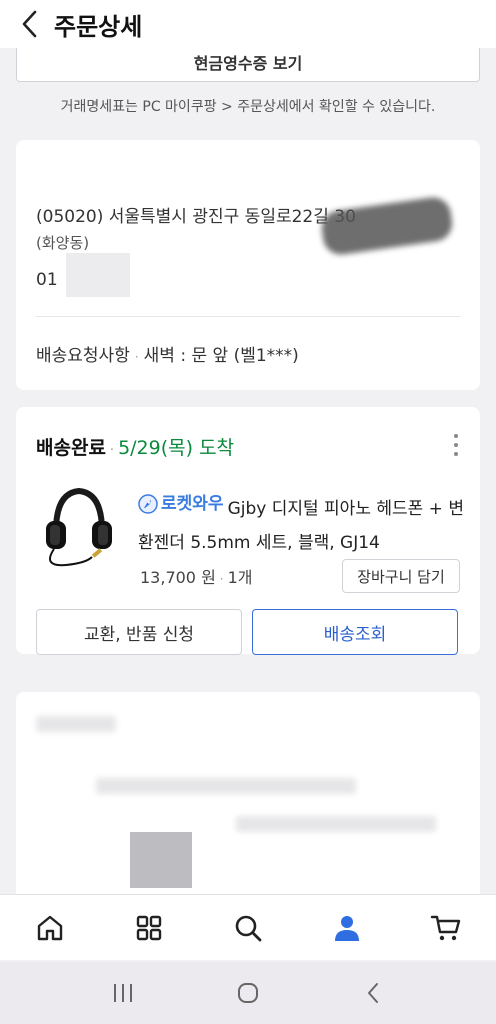 This screenshot has width=496, height=1024. I want to click on bottom-navigation, so click(248, 927).